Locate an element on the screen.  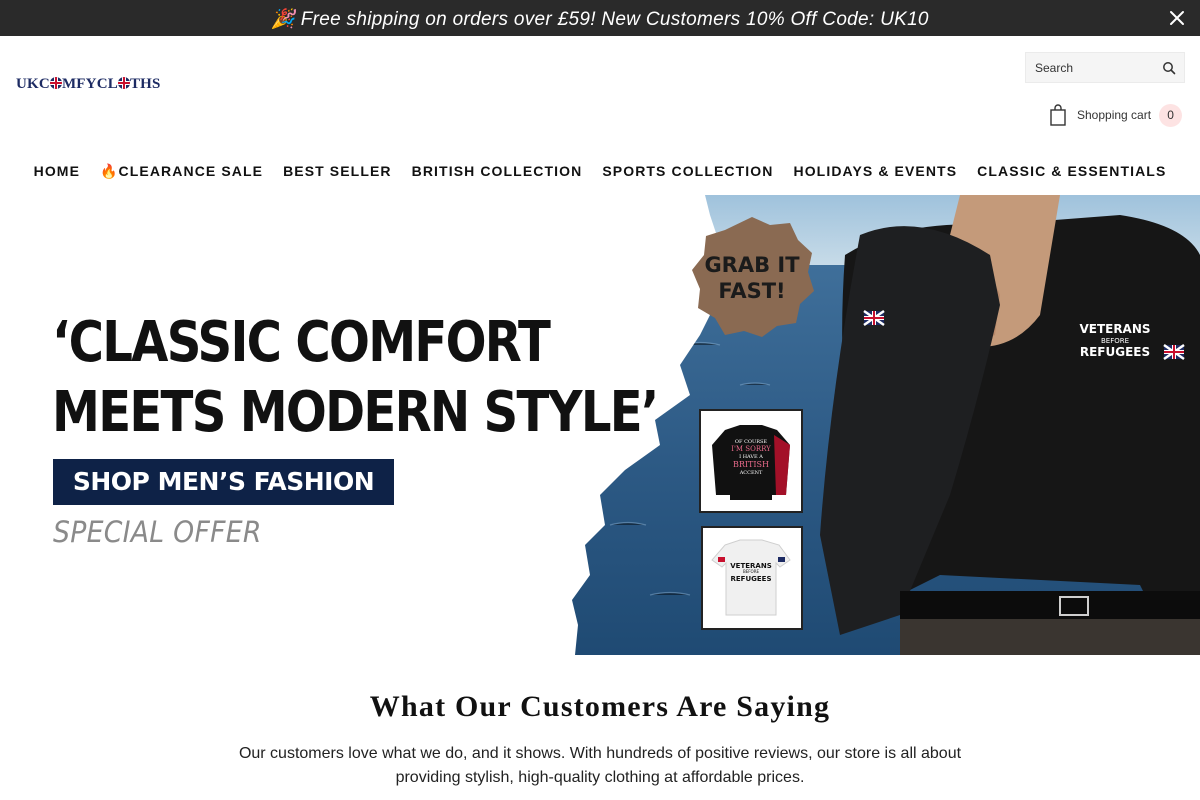
special-offer-label: SPECIAL OFFER is located at coordinates (157, 532).